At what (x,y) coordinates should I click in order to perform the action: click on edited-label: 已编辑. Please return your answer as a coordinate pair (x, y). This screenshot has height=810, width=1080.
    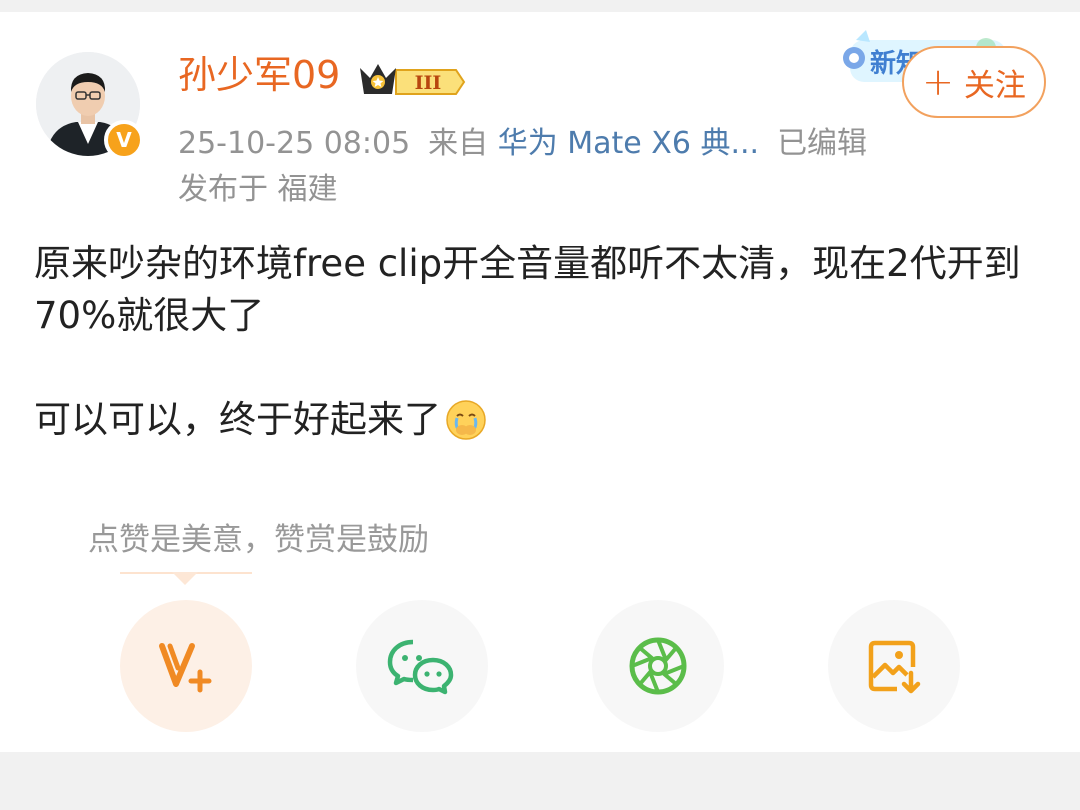
    Looking at the image, I should click on (822, 143).